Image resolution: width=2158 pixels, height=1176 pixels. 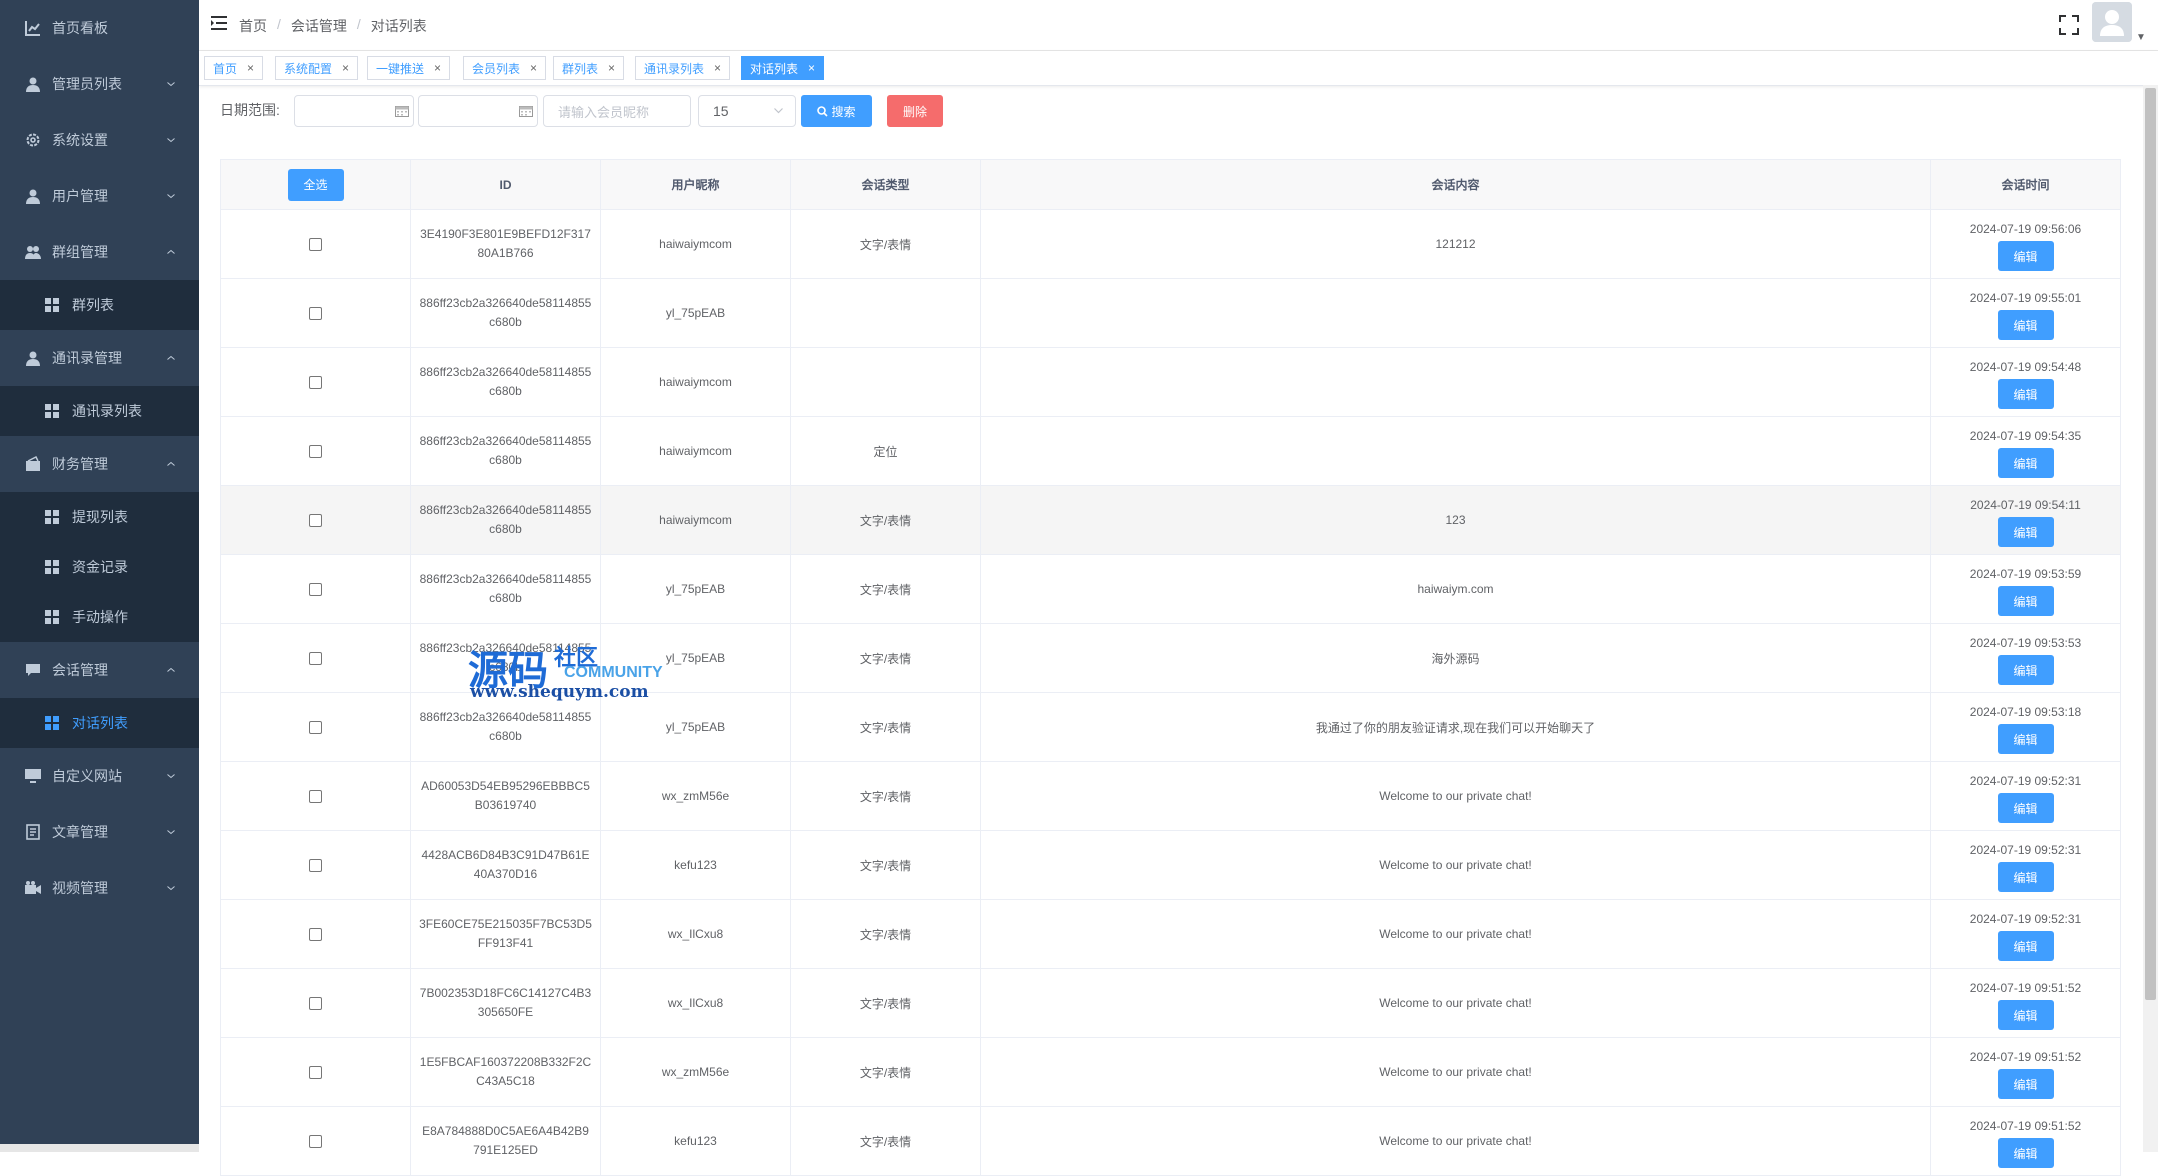 I want to click on tag-6: 对话列表 ×, so click(x=783, y=68).